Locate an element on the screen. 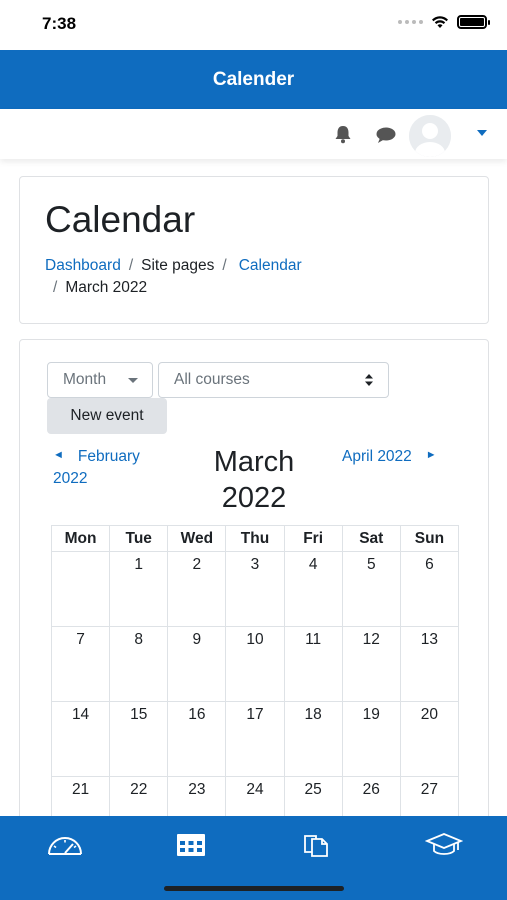  tab-calendar is located at coordinates (191, 845).